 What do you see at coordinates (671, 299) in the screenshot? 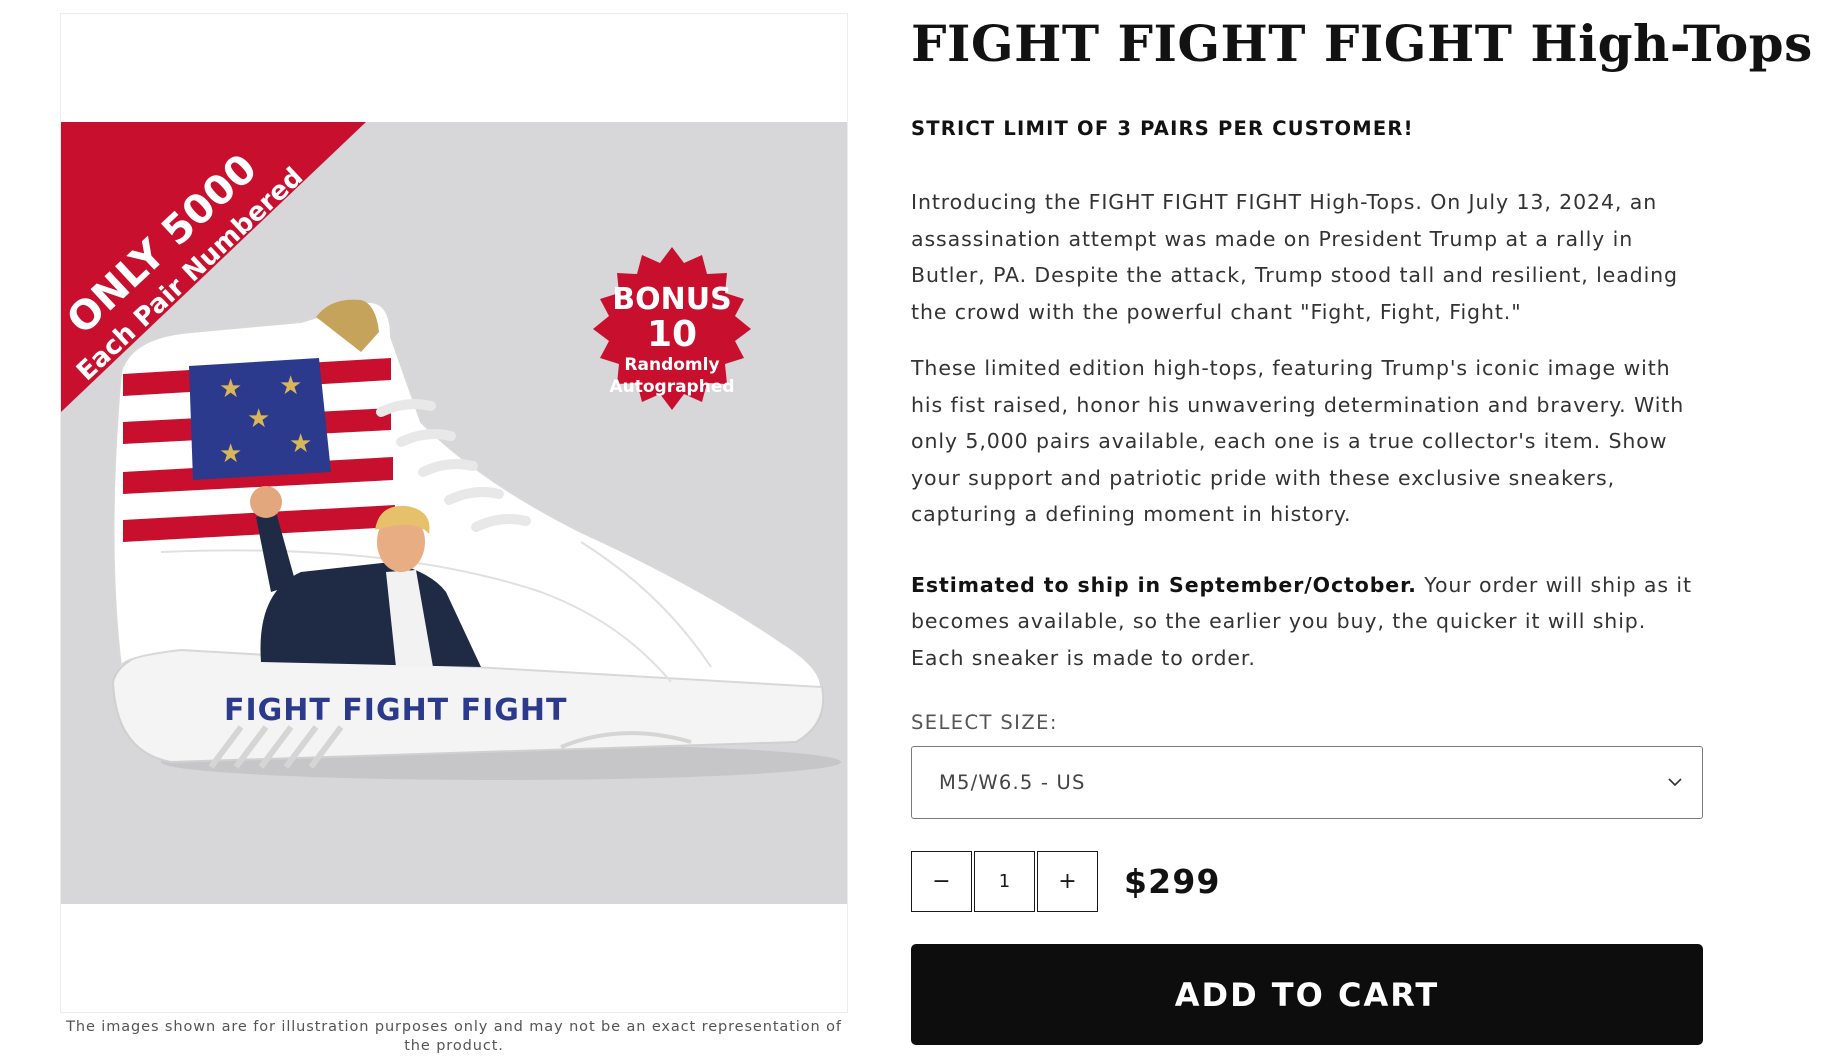
I see `bonus-line-1: BONUS` at bounding box center [671, 299].